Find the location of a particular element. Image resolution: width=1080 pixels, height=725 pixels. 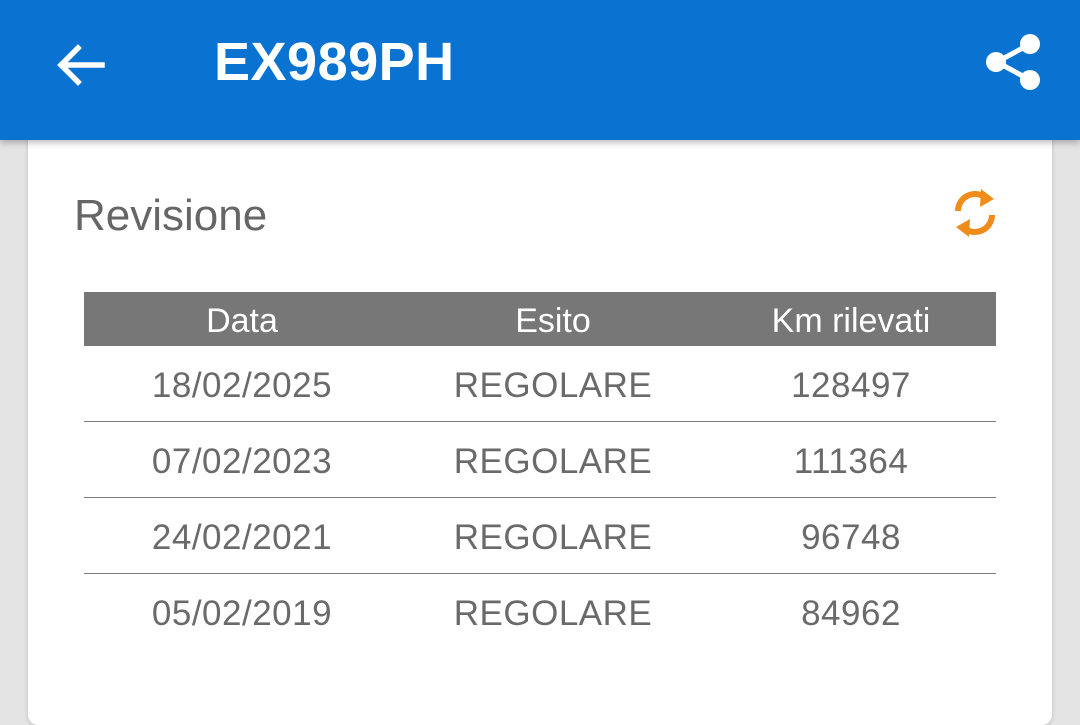

page-title: EX989PH is located at coordinates (334, 62).